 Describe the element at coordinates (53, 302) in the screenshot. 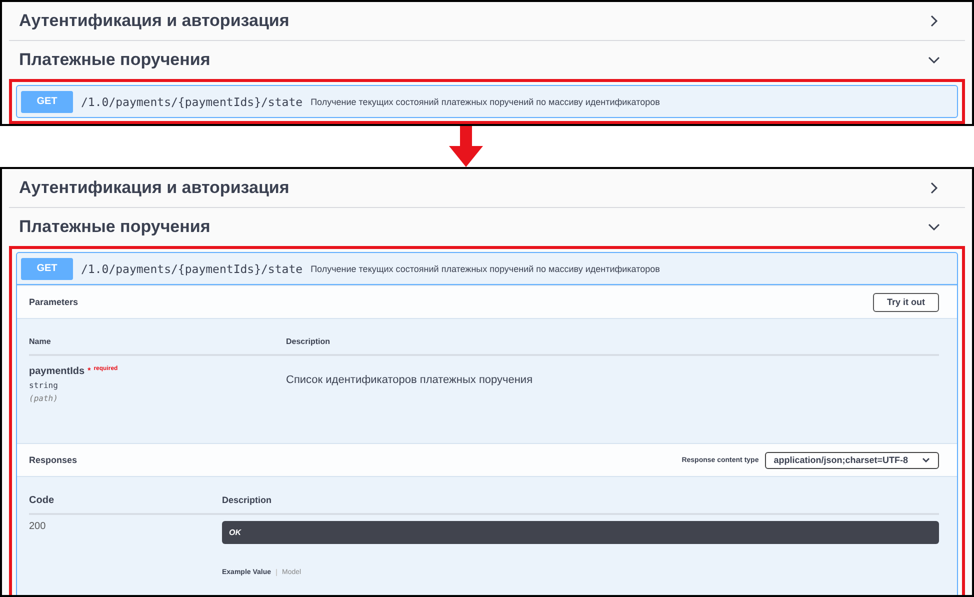

I see `section-heading: Parameters` at that location.